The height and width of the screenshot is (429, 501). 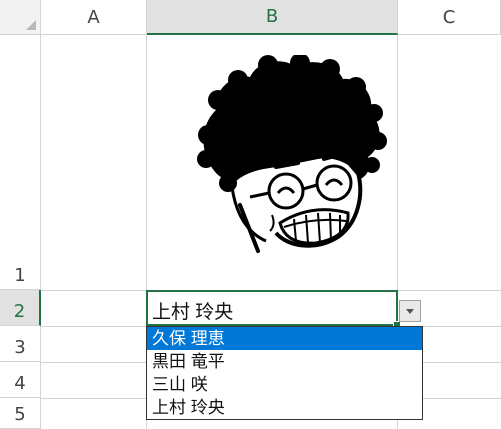 What do you see at coordinates (31, 25) in the screenshot?
I see `select-all-triangle-icon` at bounding box center [31, 25].